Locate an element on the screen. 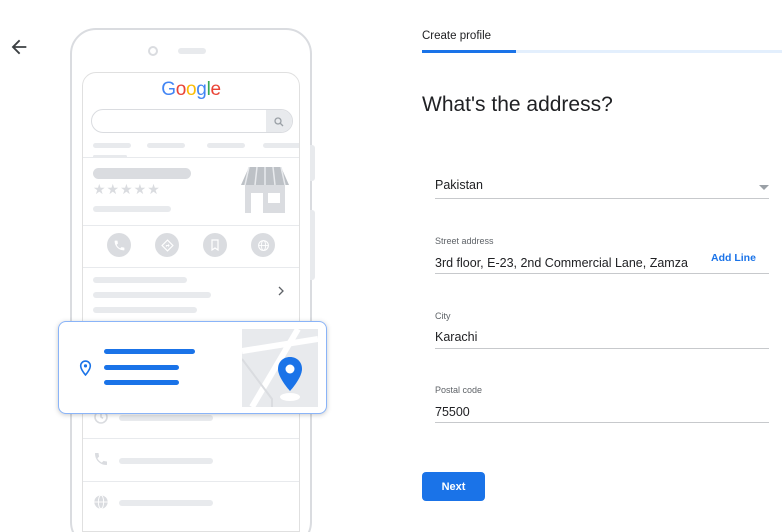 This screenshot has width=782, height=532. postal-code-label: Postal code is located at coordinates (459, 390).